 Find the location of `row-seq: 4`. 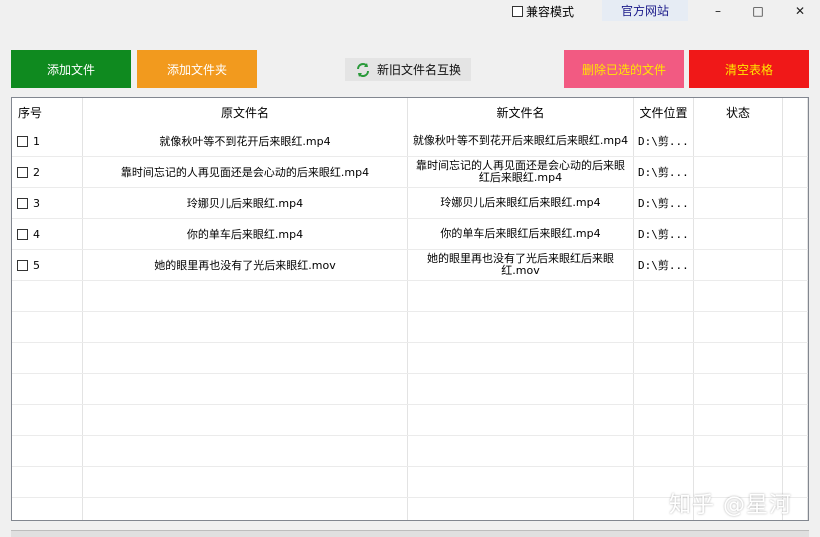

row-seq: 4 is located at coordinates (36, 234).